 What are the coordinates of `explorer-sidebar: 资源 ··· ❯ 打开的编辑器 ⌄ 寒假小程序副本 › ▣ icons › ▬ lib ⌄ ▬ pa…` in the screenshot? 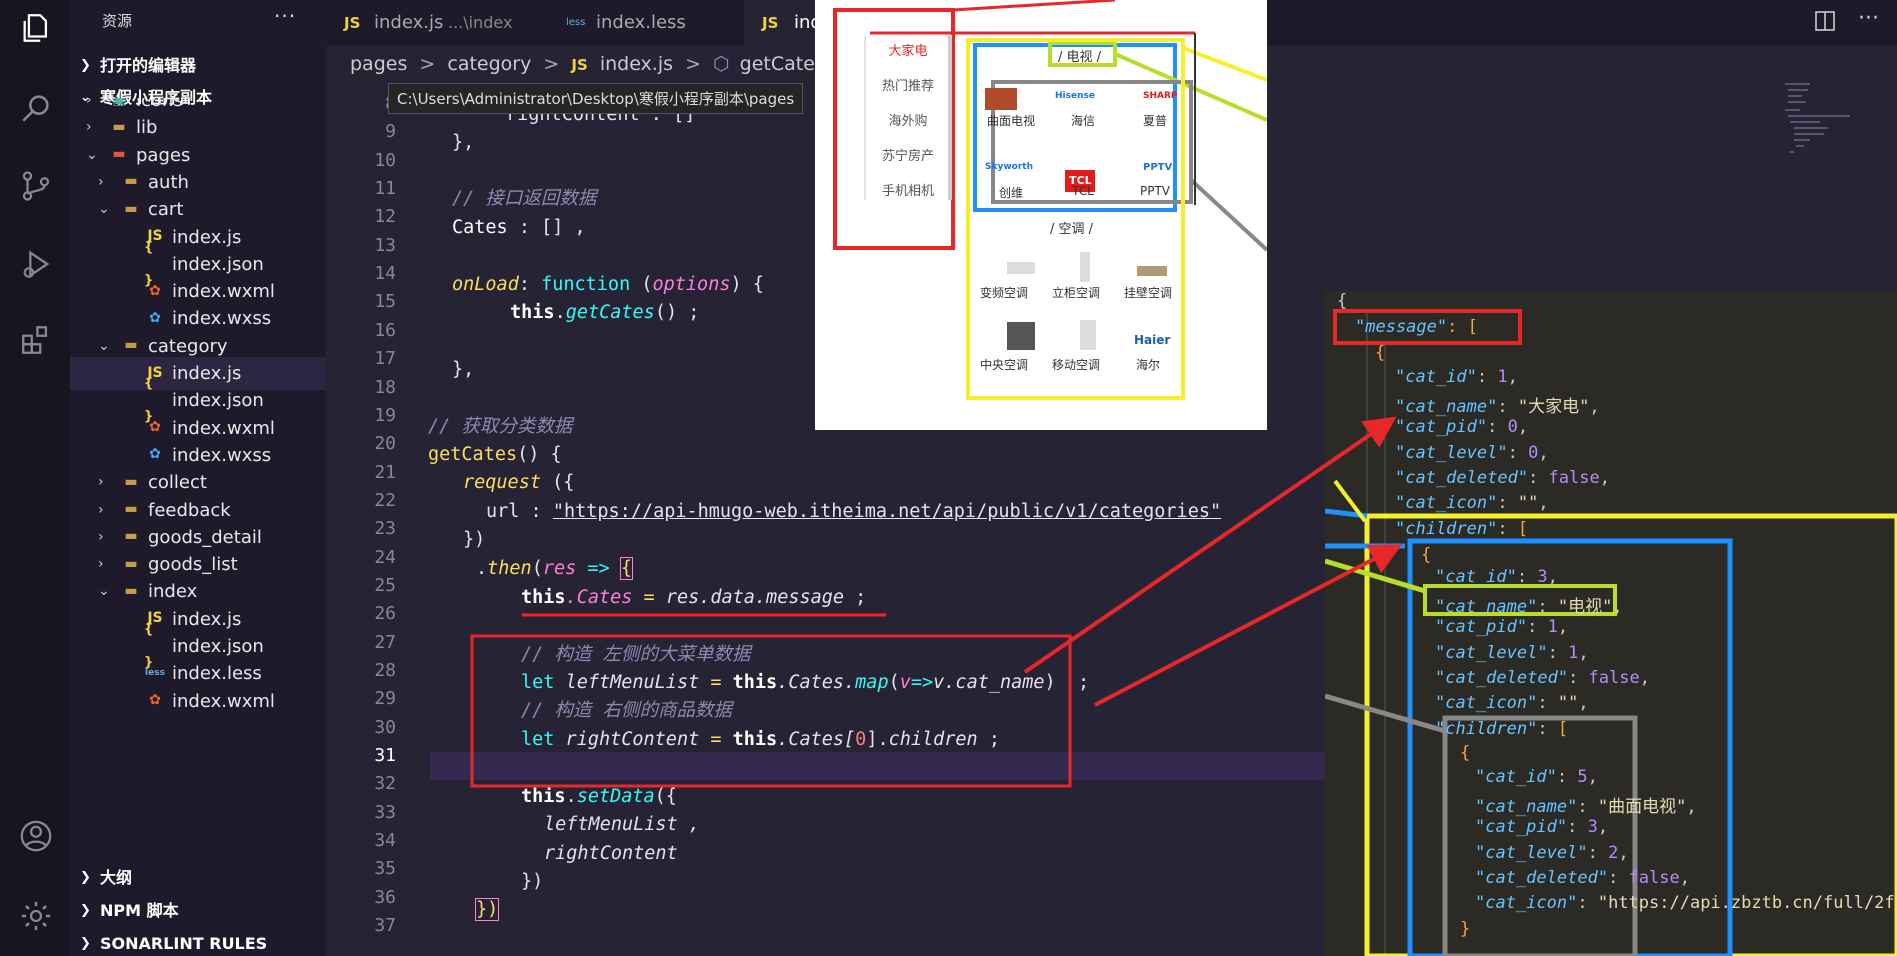 It's located at (198, 478).